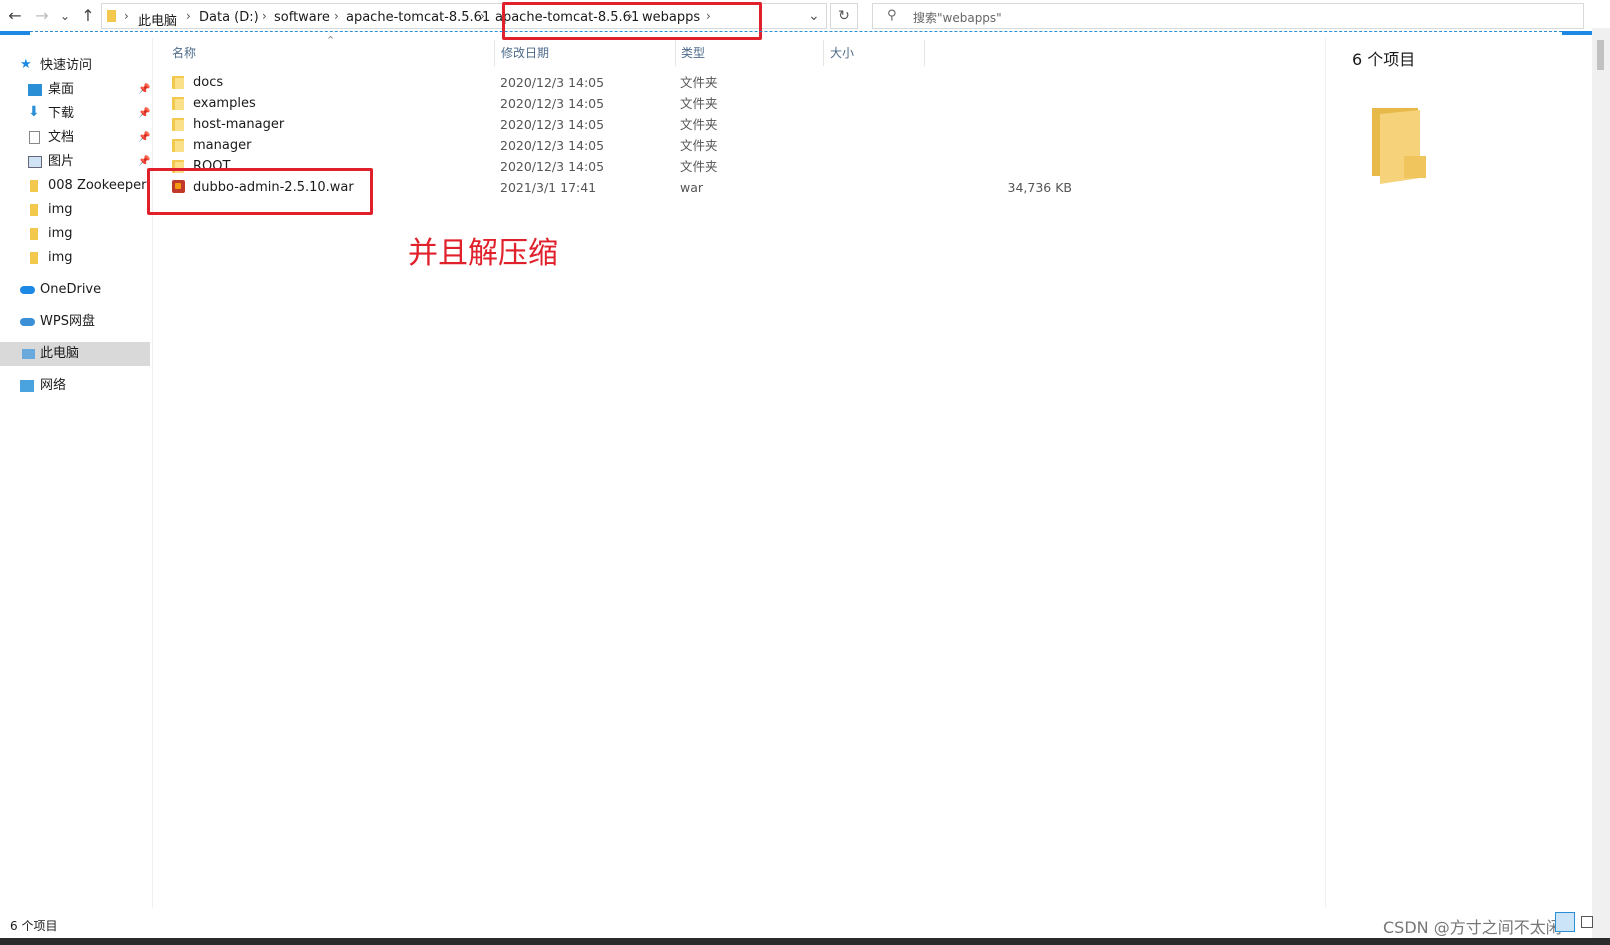  I want to click on file-date: 2021/3/1 17:41, so click(548, 187).